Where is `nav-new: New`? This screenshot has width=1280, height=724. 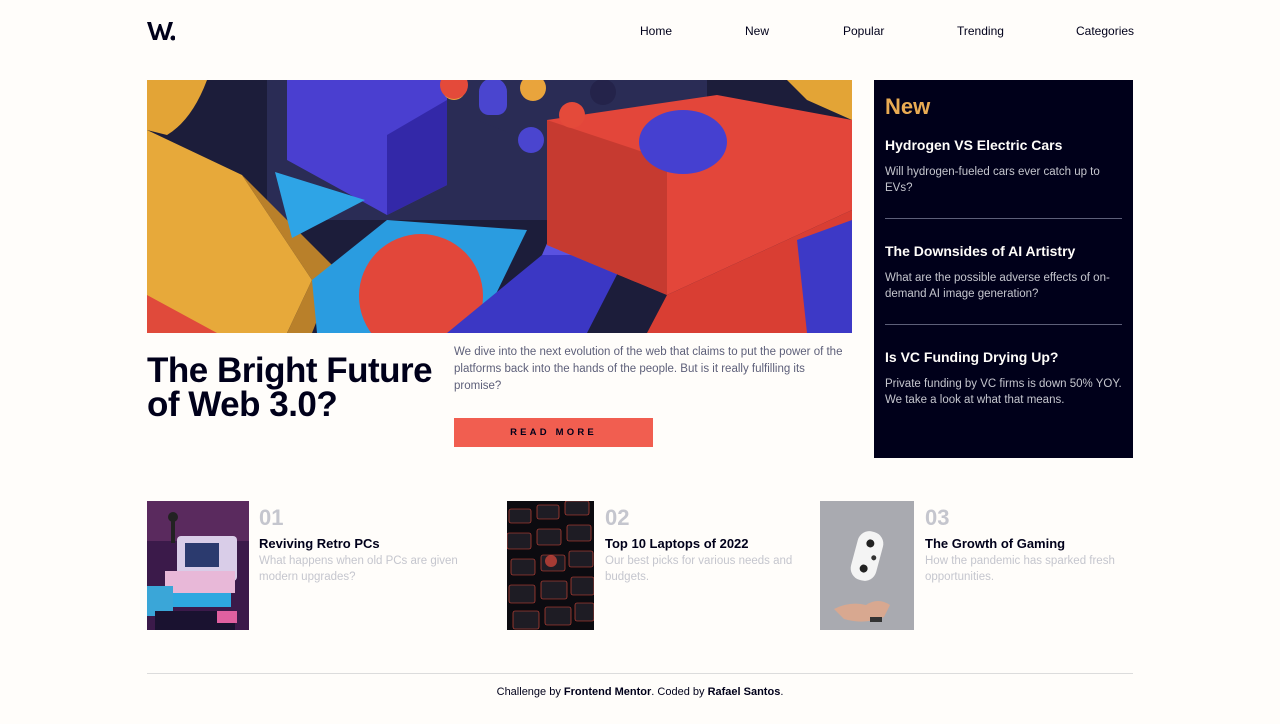
nav-new: New is located at coordinates (757, 31).